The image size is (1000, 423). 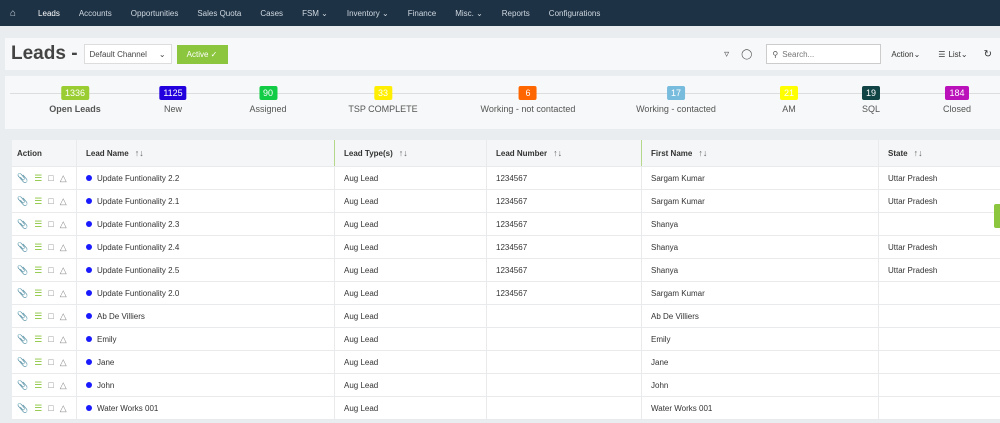 What do you see at coordinates (746, 54) in the screenshot?
I see `tag-icon: ◯` at bounding box center [746, 54].